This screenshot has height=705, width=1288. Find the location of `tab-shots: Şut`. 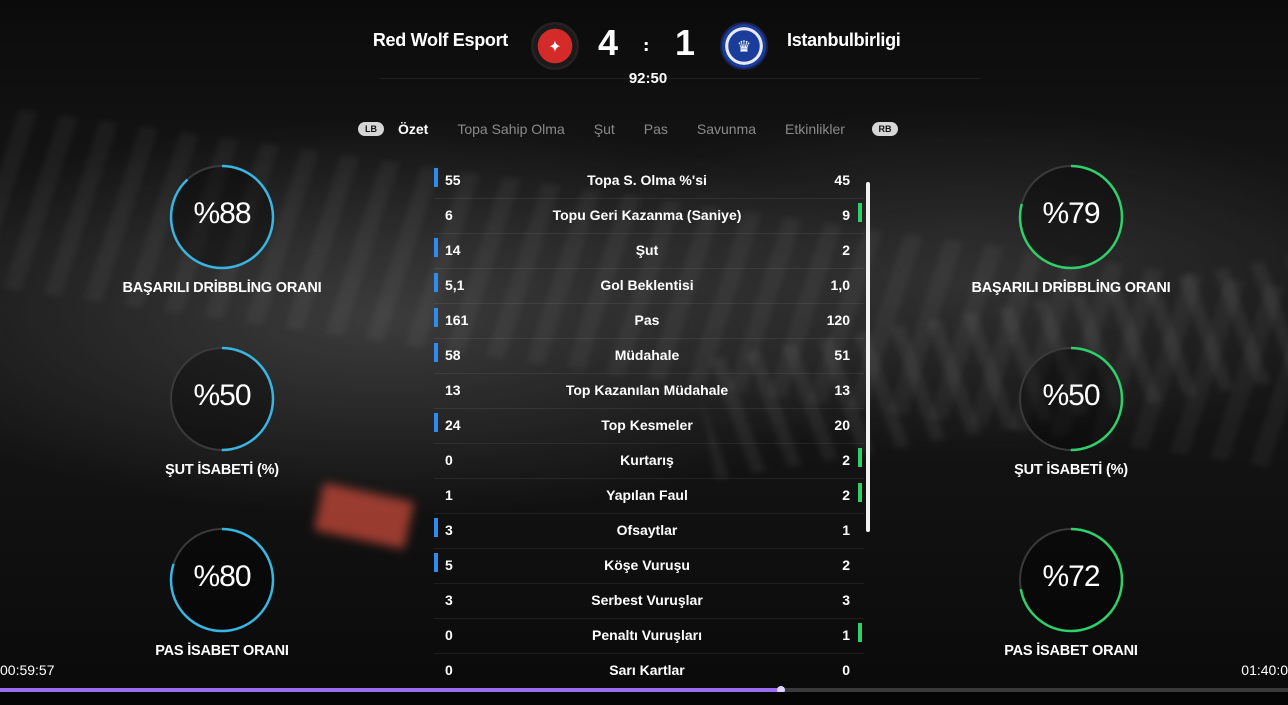

tab-shots: Şut is located at coordinates (604, 129).